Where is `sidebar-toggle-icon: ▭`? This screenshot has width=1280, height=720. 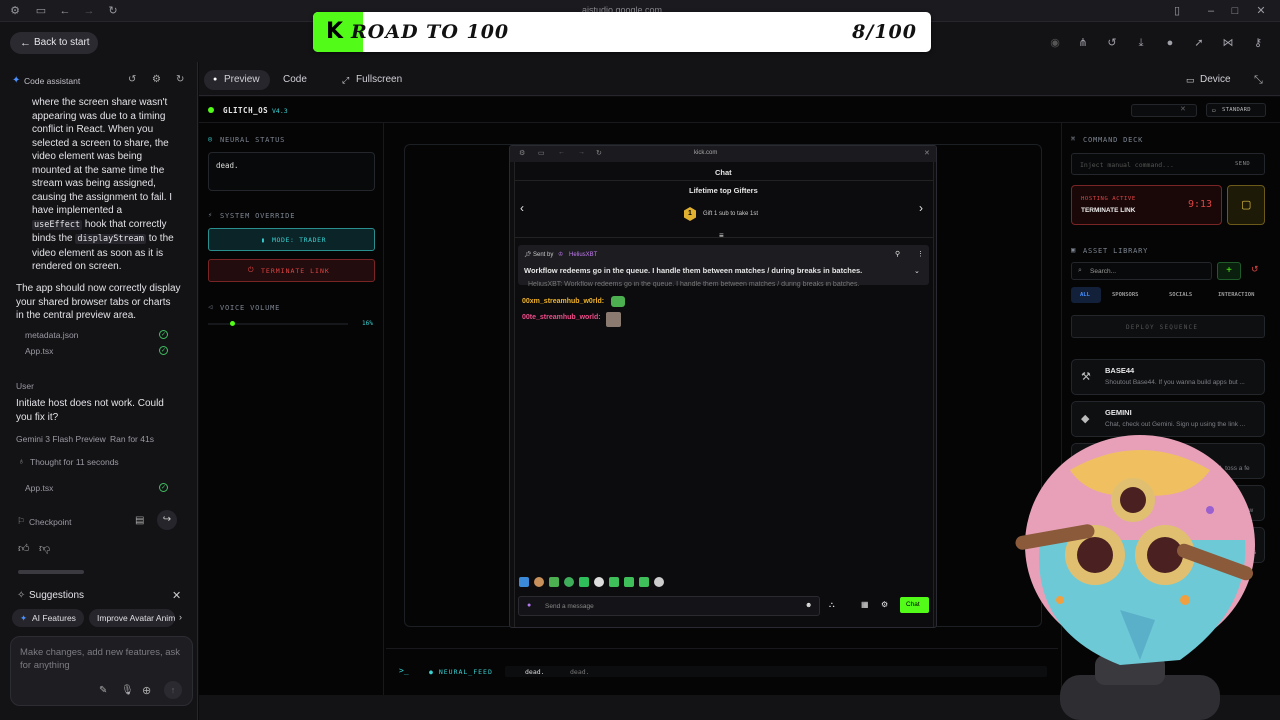
sidebar-toggle-icon: ▭ is located at coordinates (41, 11).